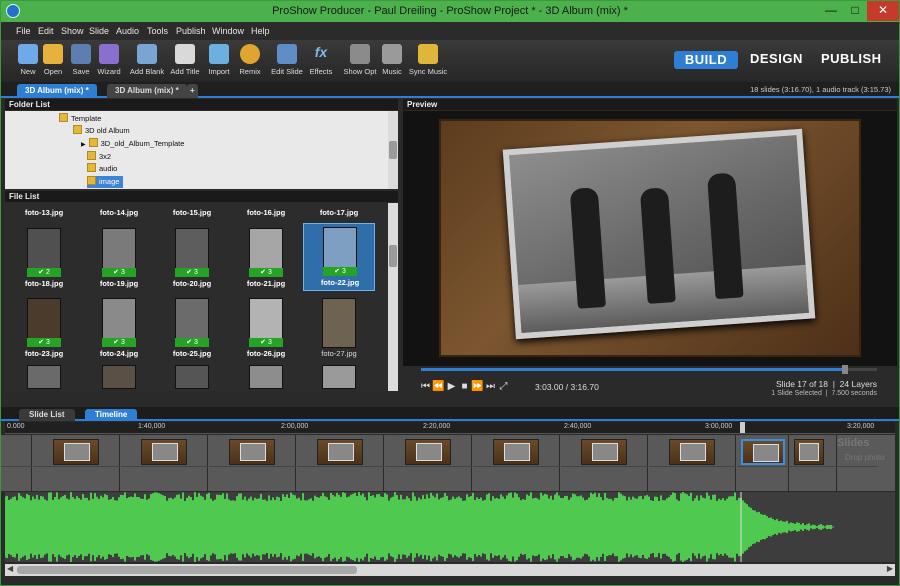 The width and height of the screenshot is (900, 586). Describe the element at coordinates (260, 31) in the screenshot. I see `menu-help: Help` at that location.